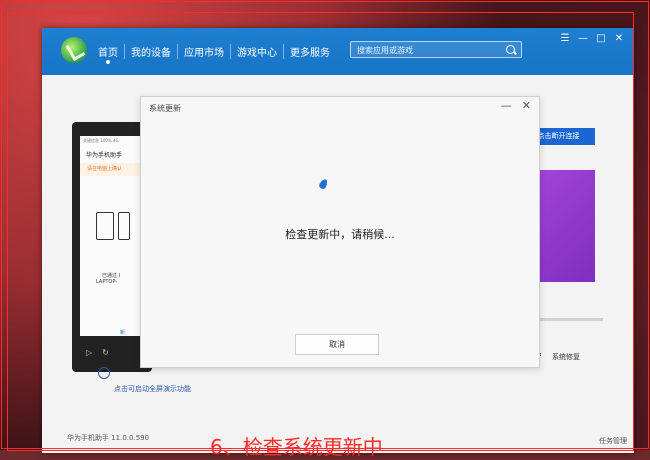  Describe the element at coordinates (436, 49) in the screenshot. I see `search-input: 搜索应用或游戏` at that location.